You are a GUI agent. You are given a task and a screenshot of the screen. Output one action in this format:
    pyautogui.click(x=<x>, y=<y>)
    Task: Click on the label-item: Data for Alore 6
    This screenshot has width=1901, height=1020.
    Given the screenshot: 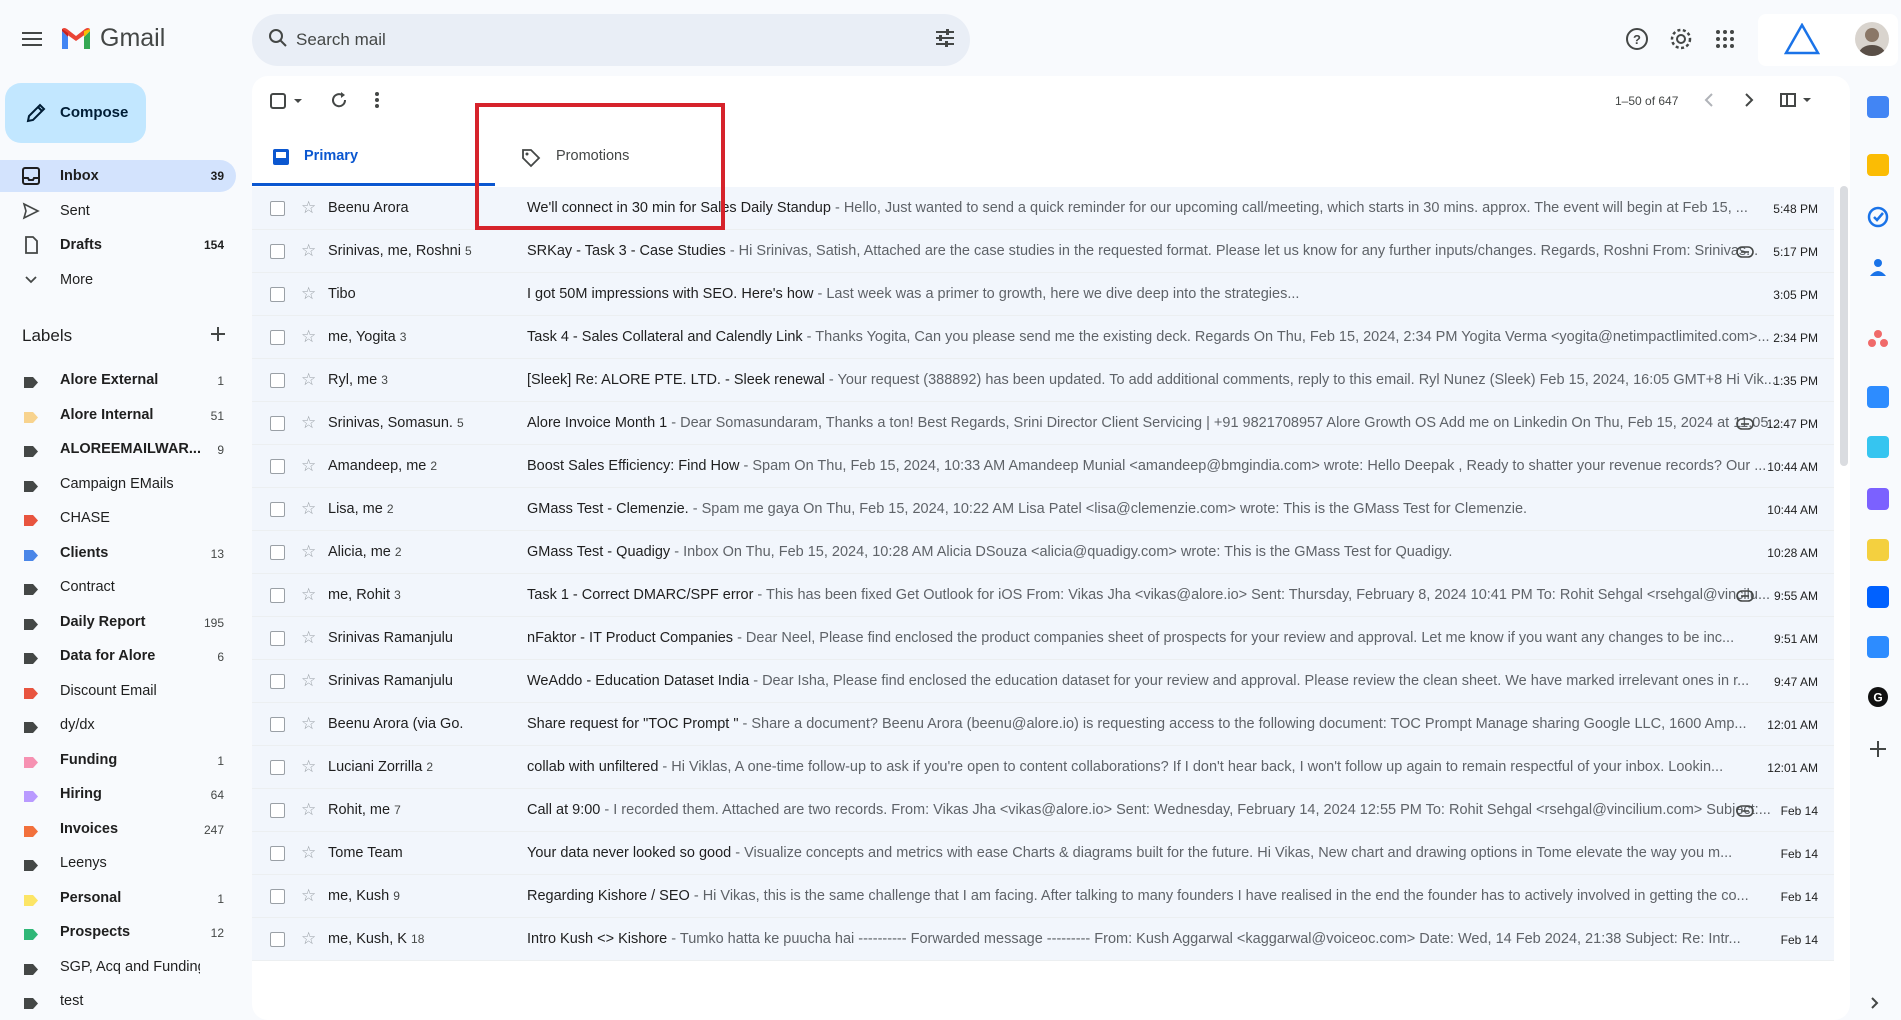 What is the action you would take?
    pyautogui.click(x=118, y=656)
    